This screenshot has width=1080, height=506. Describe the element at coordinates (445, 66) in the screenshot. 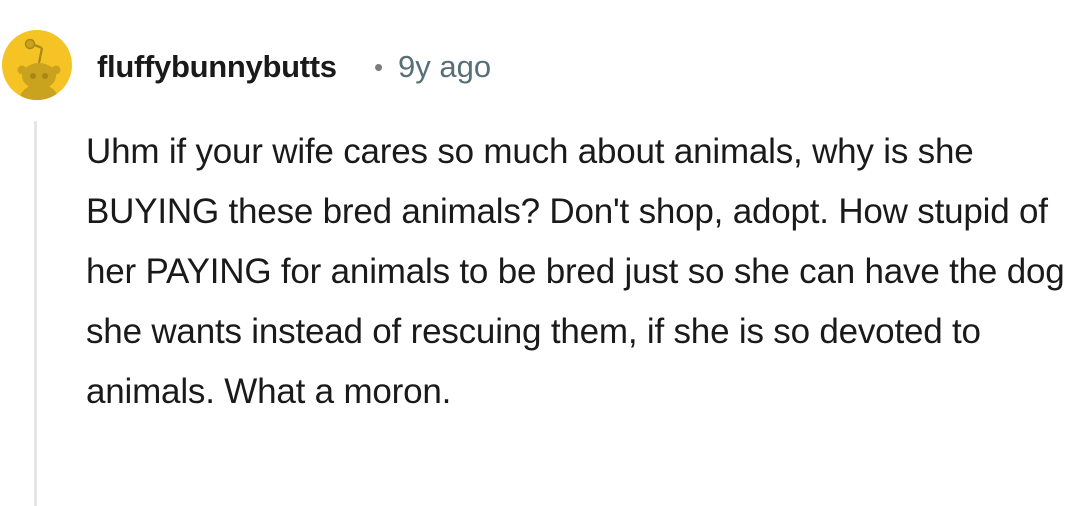

I see `comment-timestamp: 9y ago` at that location.